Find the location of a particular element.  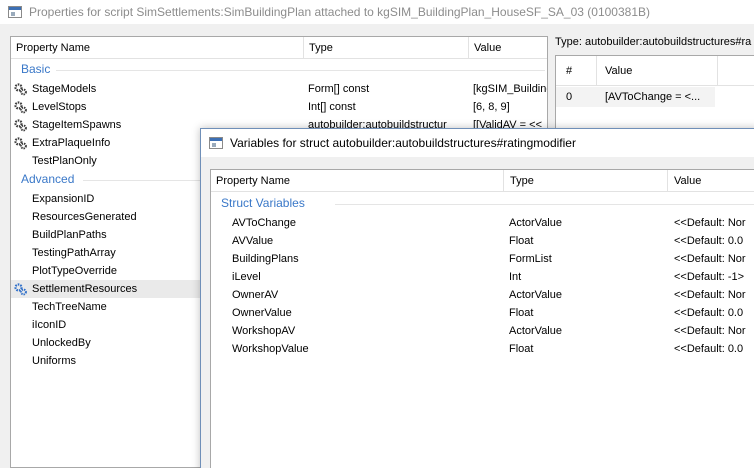

struct-table-header: Property Name Type Value is located at coordinates (482, 181).